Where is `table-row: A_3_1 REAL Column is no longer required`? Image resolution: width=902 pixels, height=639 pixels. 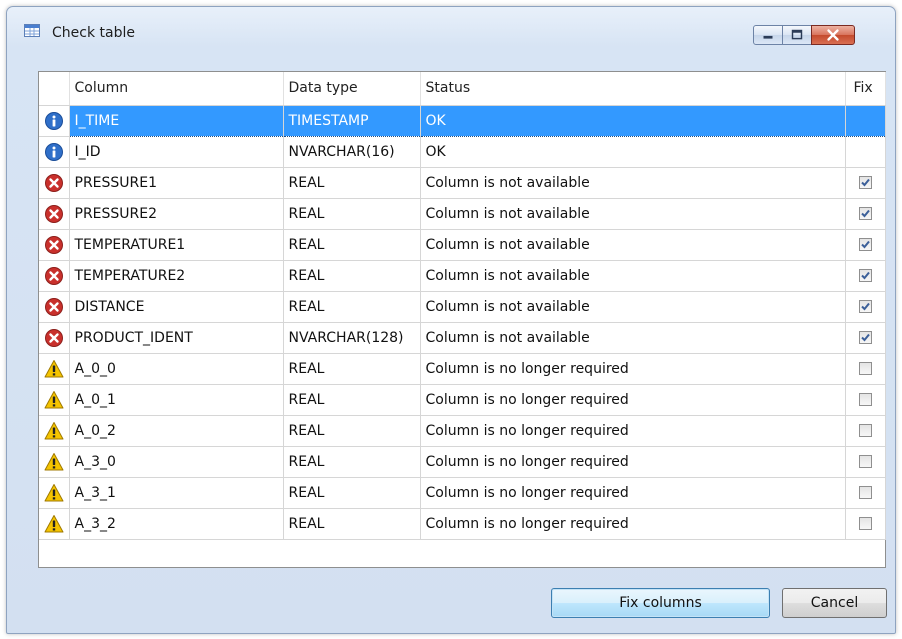 table-row: A_3_1 REAL Column is no longer required is located at coordinates (462, 493).